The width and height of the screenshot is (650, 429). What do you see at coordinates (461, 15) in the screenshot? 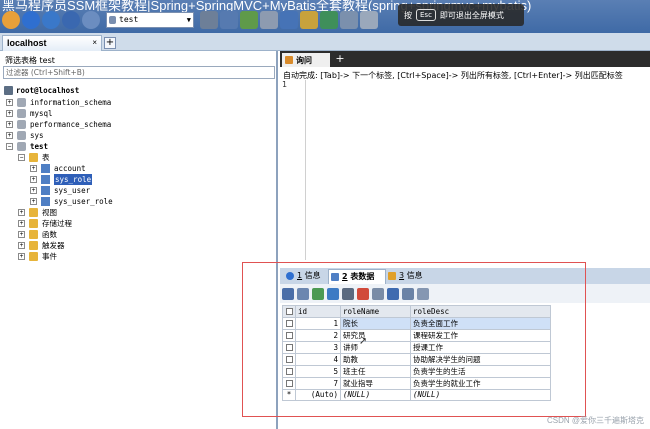
I see `fullscreen-hint: 按 Esc 即可退出全屏模式` at bounding box center [461, 15].